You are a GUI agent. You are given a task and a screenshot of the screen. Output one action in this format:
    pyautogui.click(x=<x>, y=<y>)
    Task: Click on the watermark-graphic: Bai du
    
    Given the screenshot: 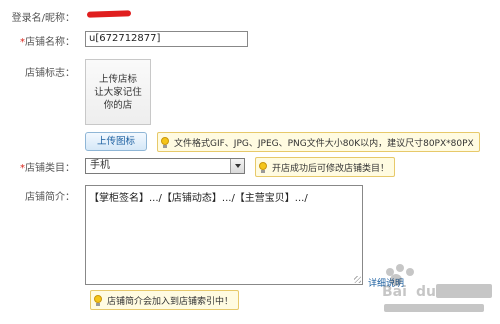 What is the action you would take?
    pyautogui.click(x=437, y=288)
    